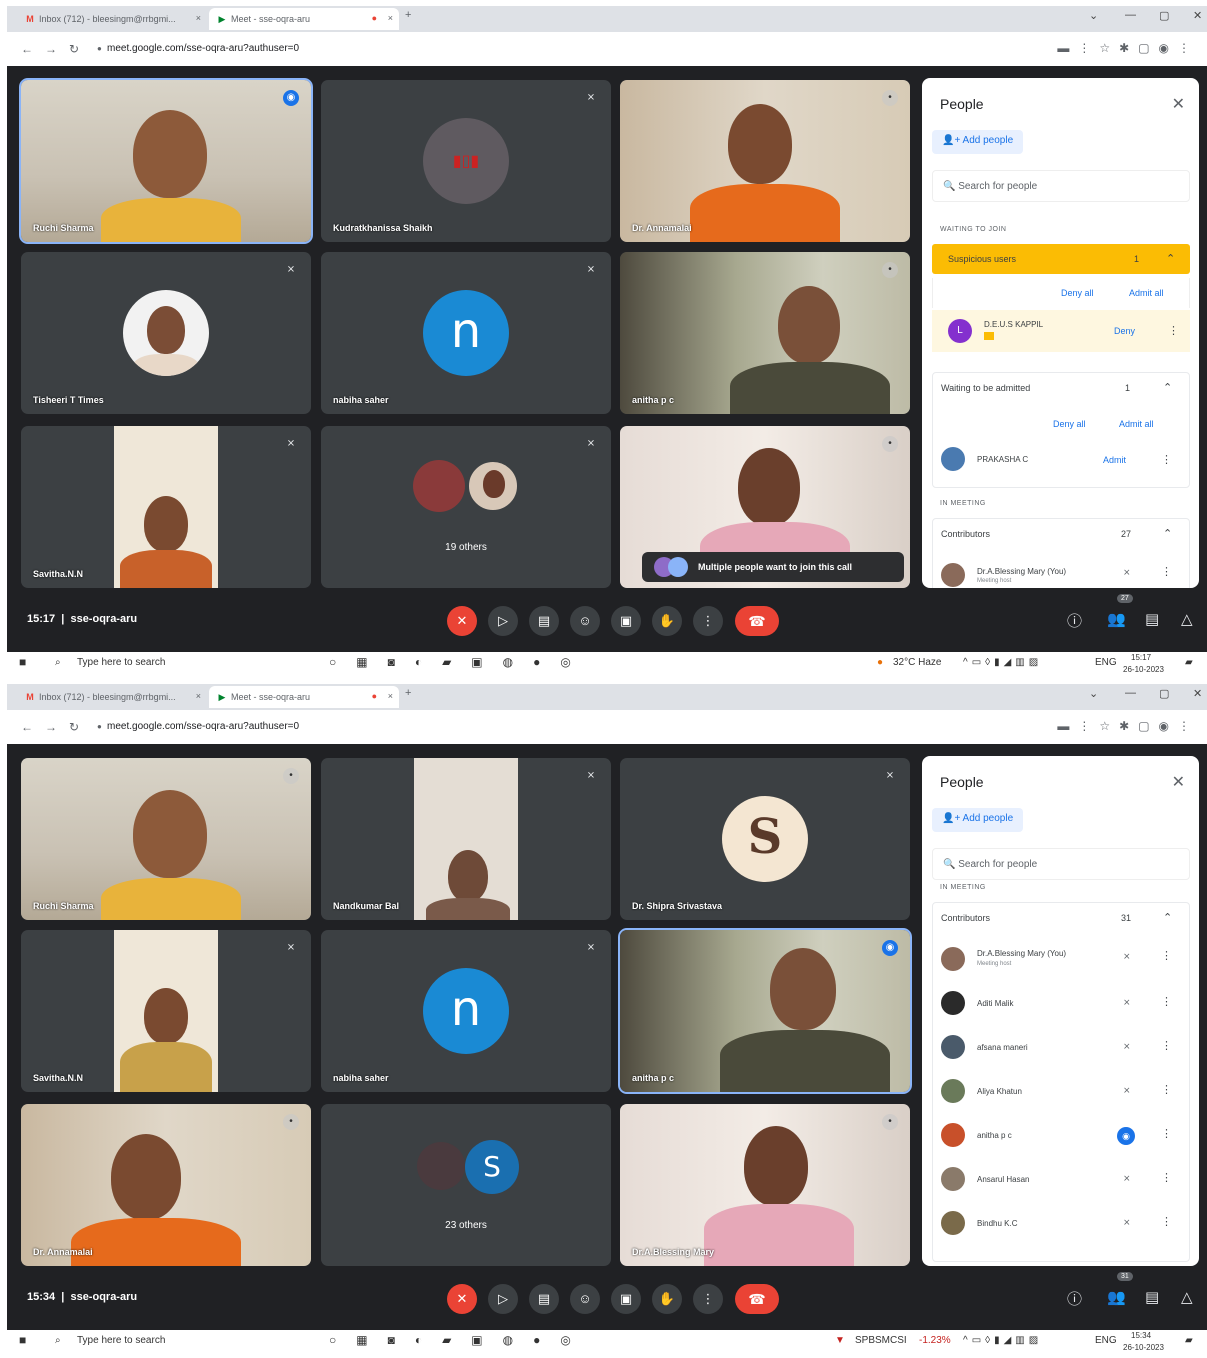 The image size is (1207, 1358). Describe the element at coordinates (1061, 259) in the screenshot. I see `suspicious-users-header: Suspicious users 1 ⌃` at that location.